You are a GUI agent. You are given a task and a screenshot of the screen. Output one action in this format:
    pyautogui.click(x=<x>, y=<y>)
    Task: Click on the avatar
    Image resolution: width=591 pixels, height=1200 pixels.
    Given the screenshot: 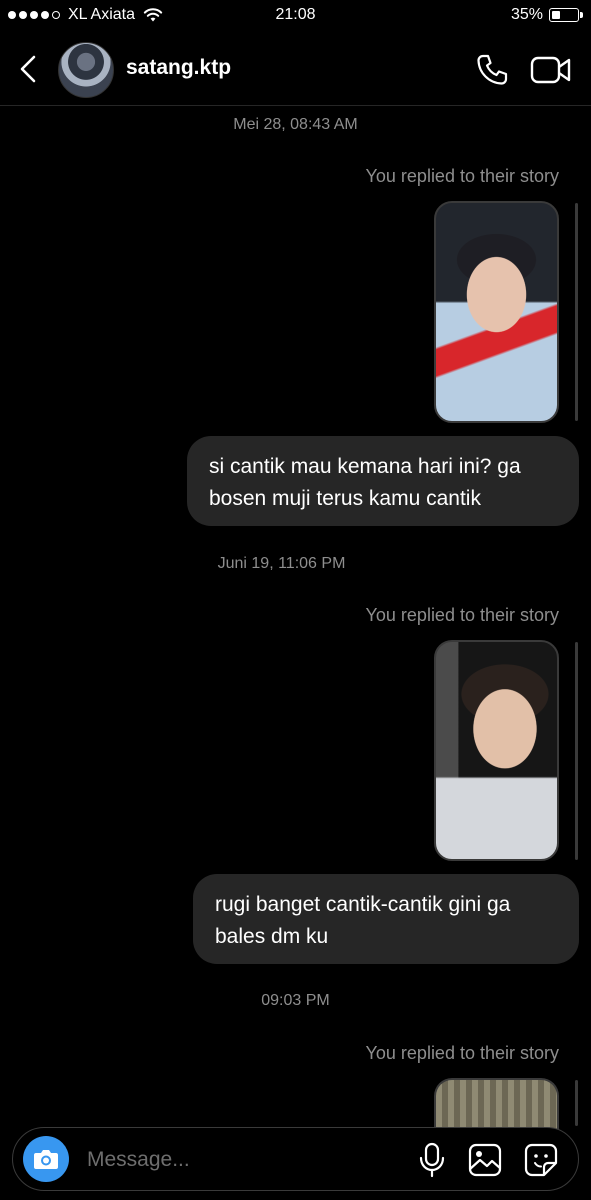 What is the action you would take?
    pyautogui.click(x=86, y=70)
    